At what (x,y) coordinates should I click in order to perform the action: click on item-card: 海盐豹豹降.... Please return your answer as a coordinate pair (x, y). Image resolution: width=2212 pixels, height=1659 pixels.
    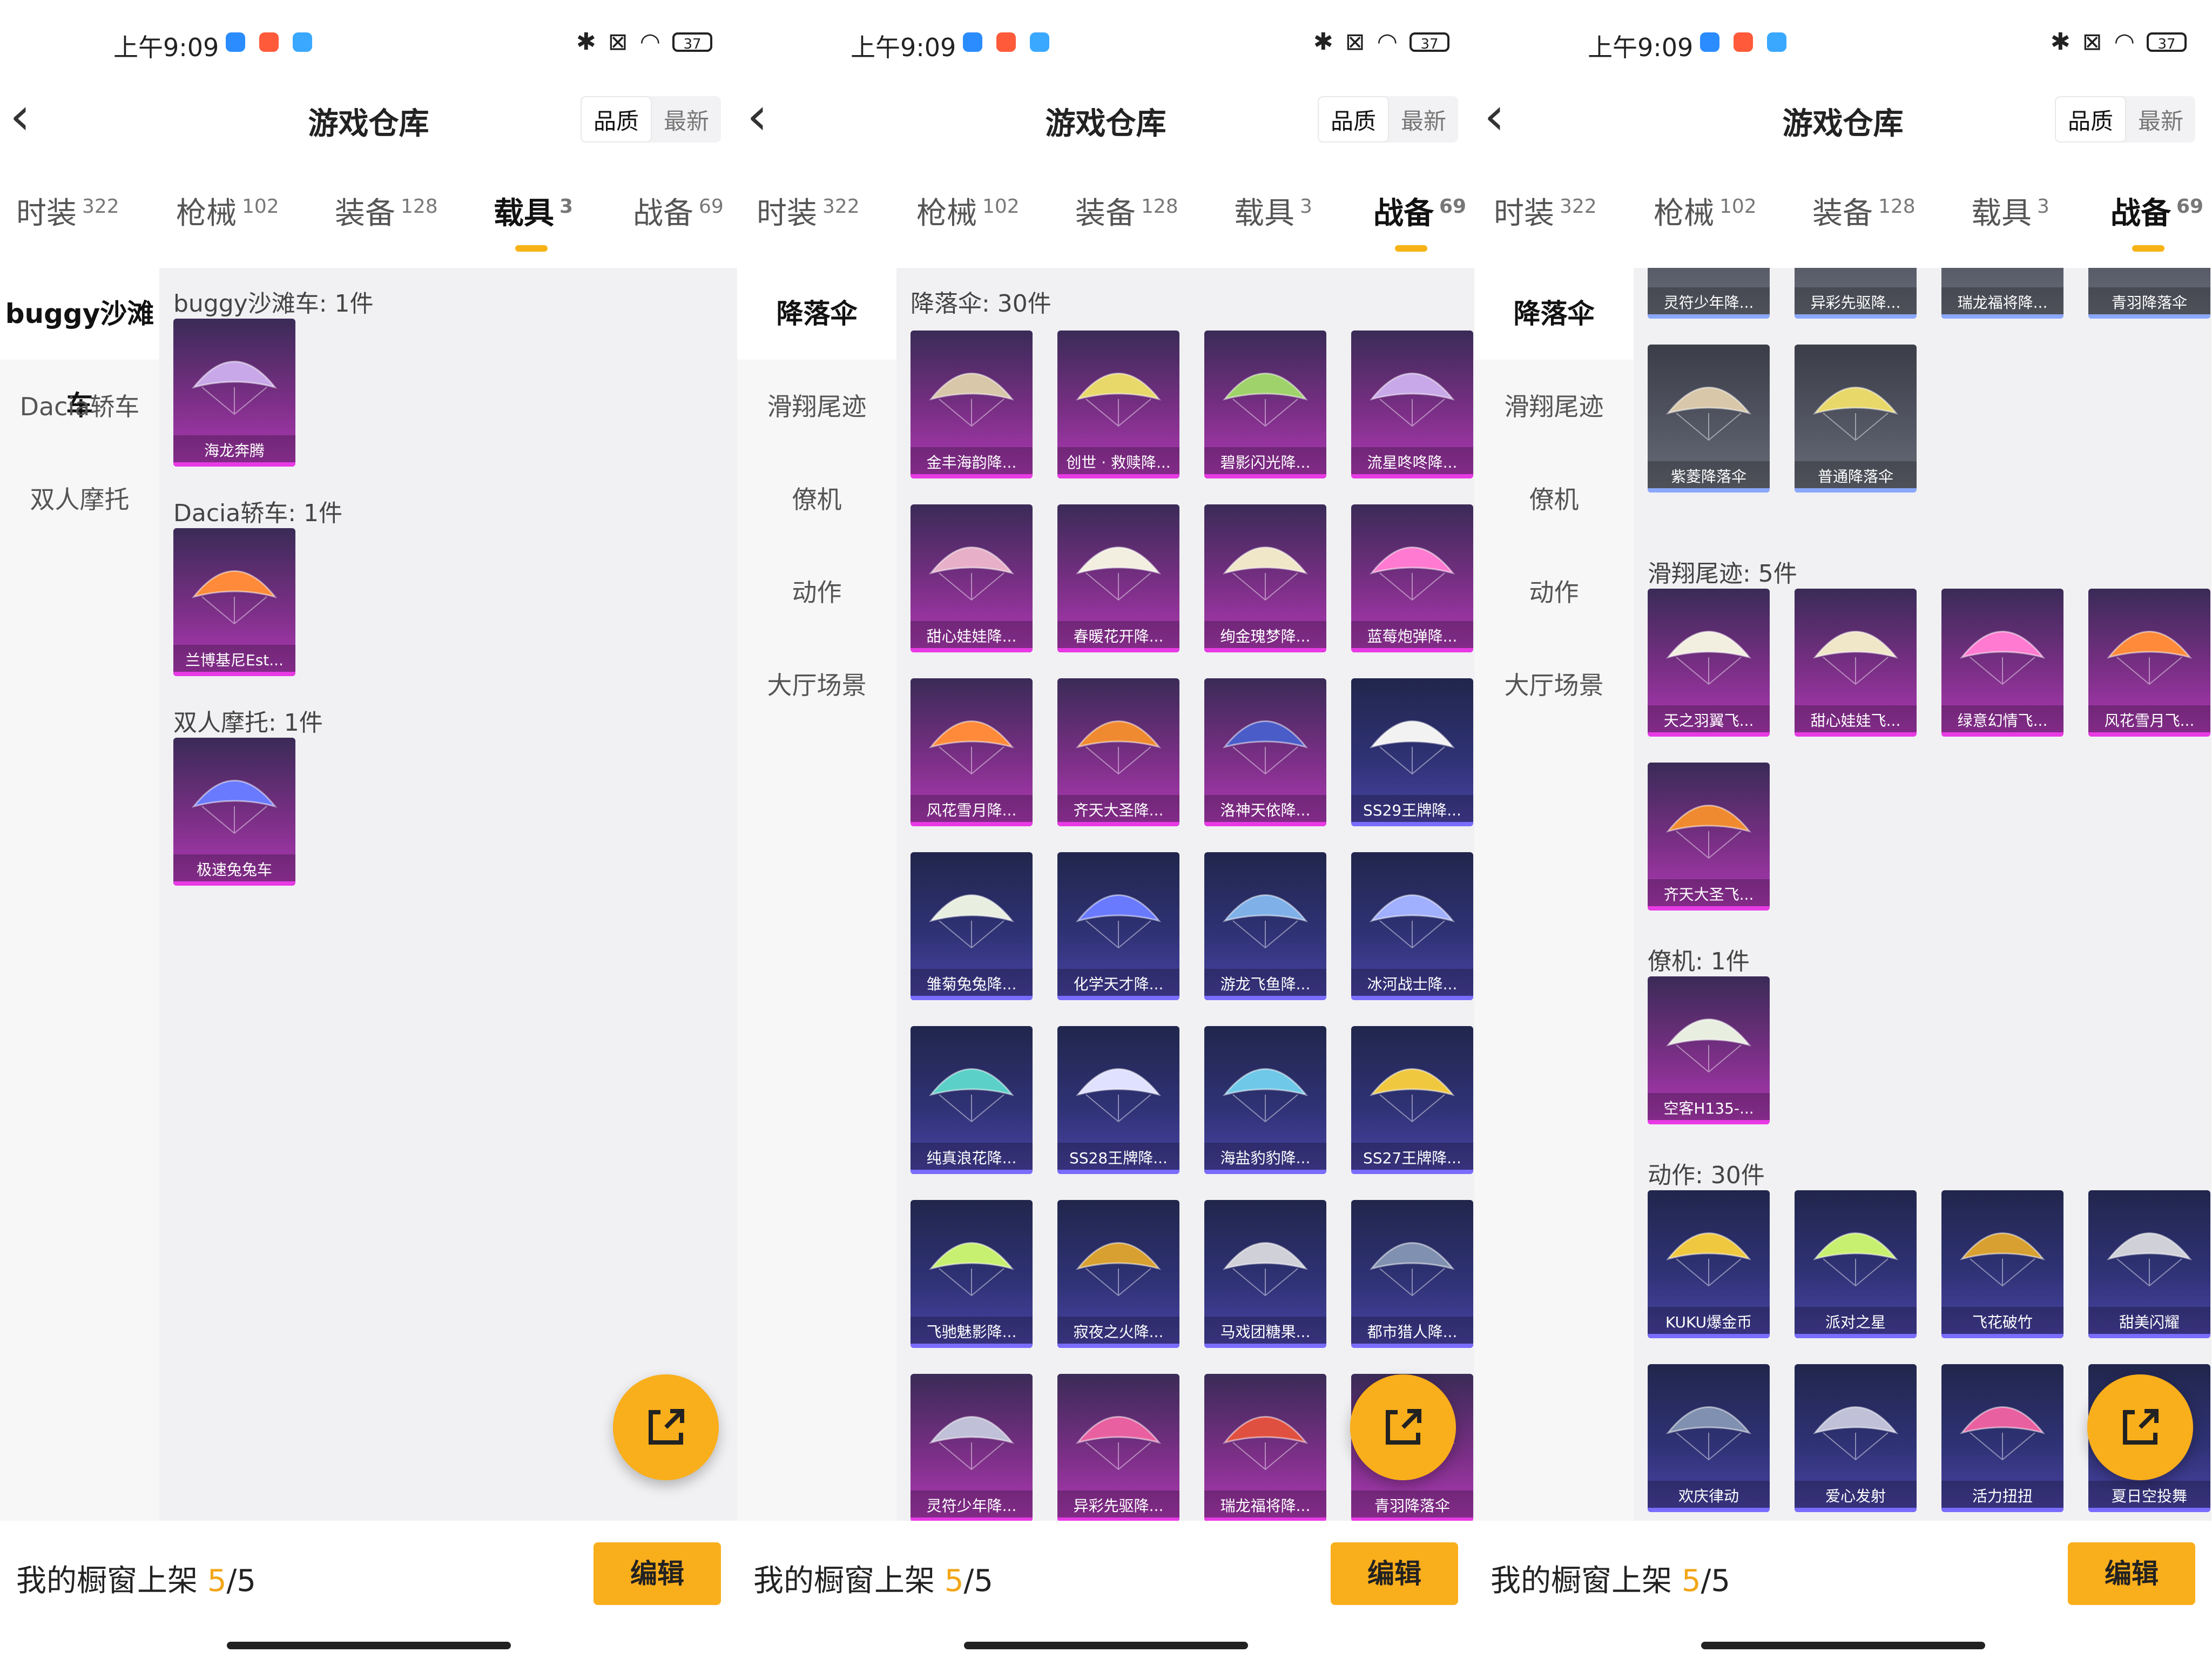
    Looking at the image, I should click on (1265, 1100).